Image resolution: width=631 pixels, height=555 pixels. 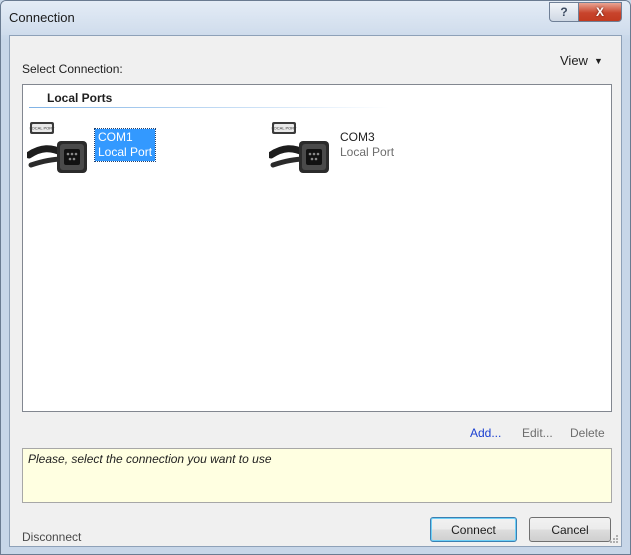 What do you see at coordinates (587, 433) in the screenshot?
I see `delete-link: Delete` at bounding box center [587, 433].